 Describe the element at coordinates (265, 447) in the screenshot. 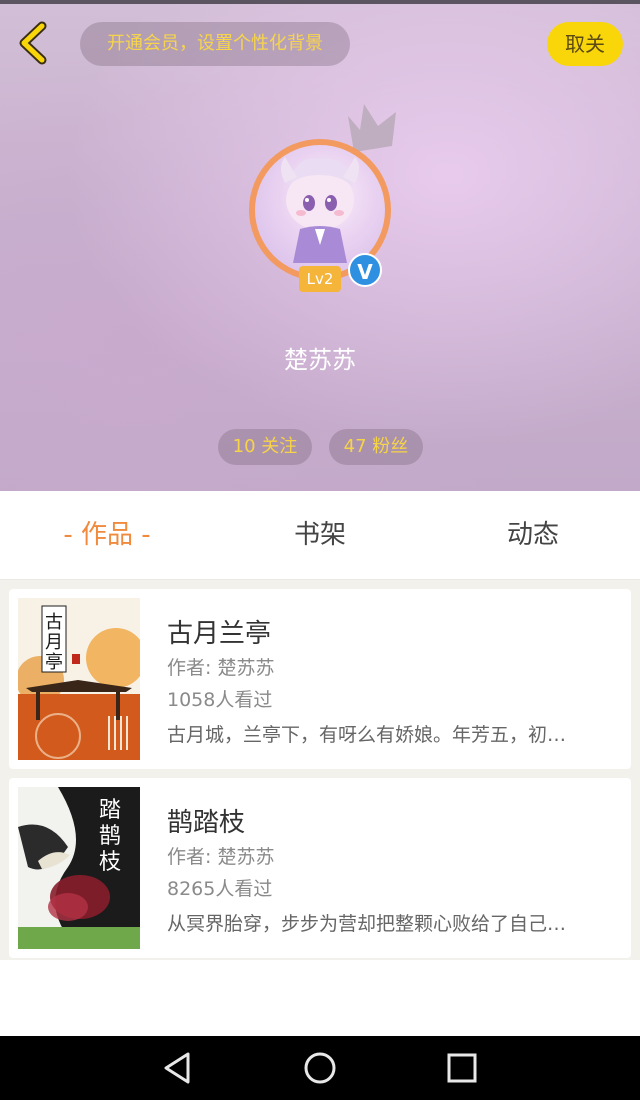

I see `following-count: 10 关注` at that location.